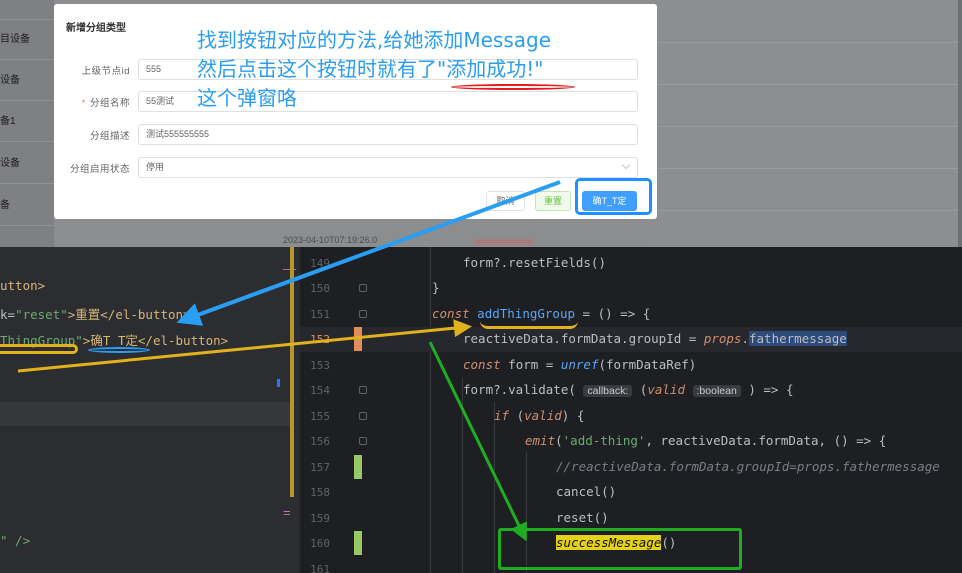  I want to click on form-row-status: 分组启用状态 停用, so click(355, 168).